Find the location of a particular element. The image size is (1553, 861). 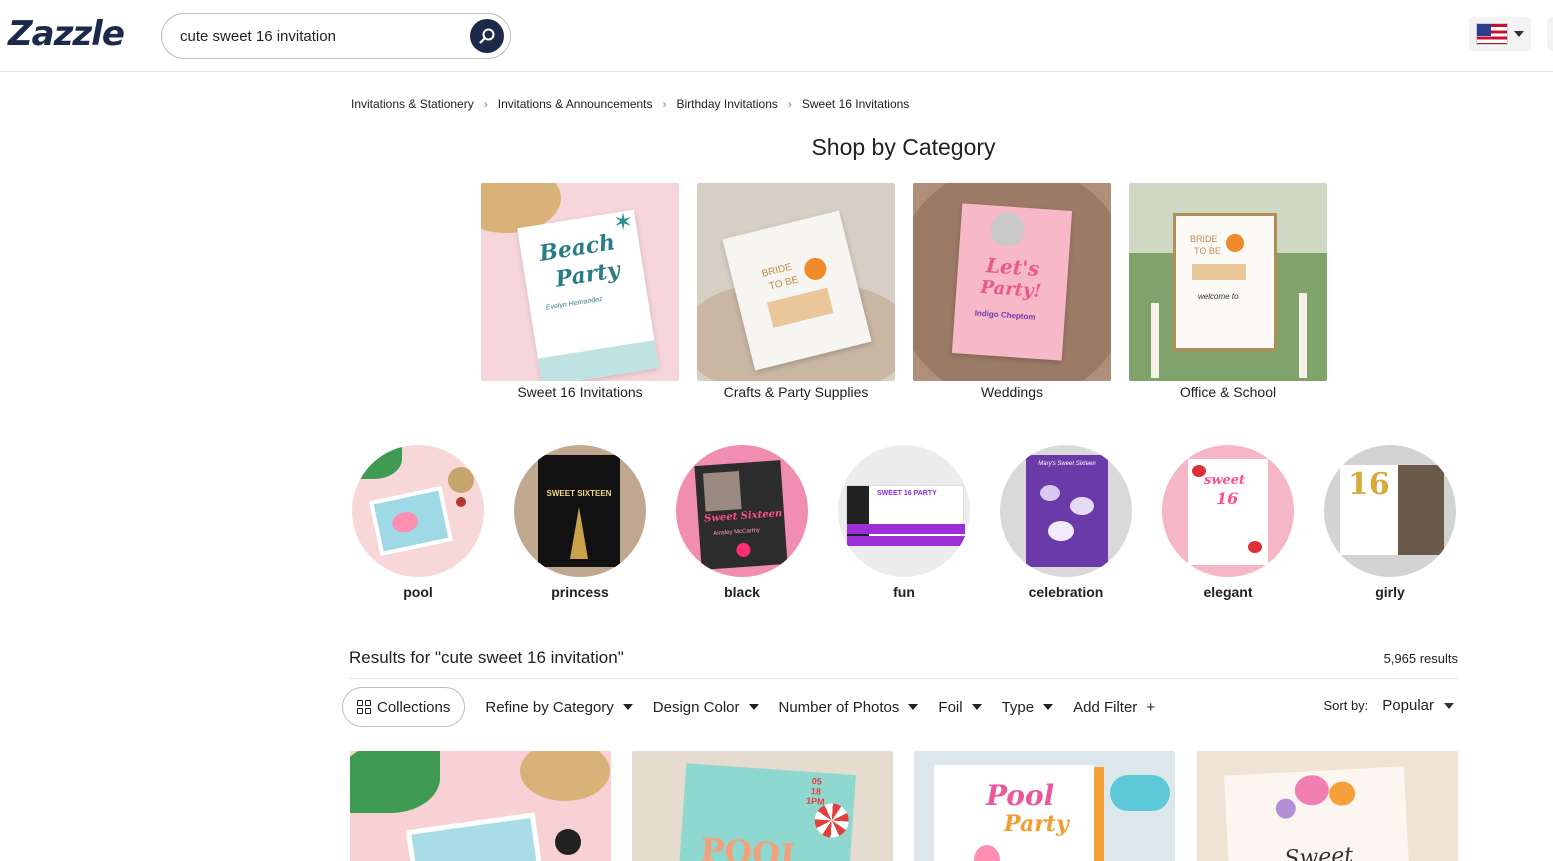

collections-button: Collections is located at coordinates (404, 707).